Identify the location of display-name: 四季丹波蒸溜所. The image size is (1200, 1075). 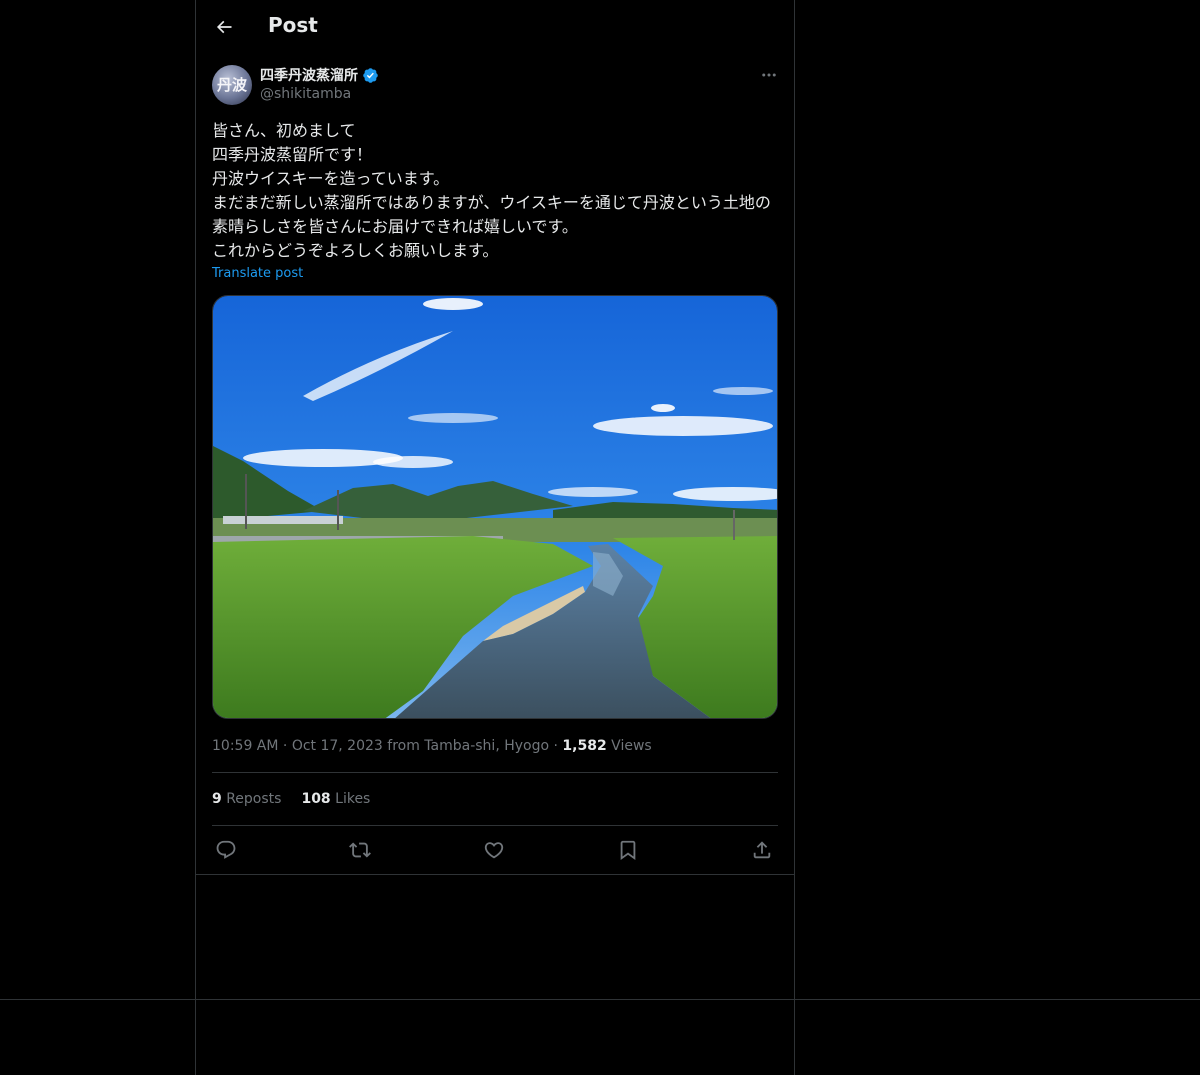
(309, 75).